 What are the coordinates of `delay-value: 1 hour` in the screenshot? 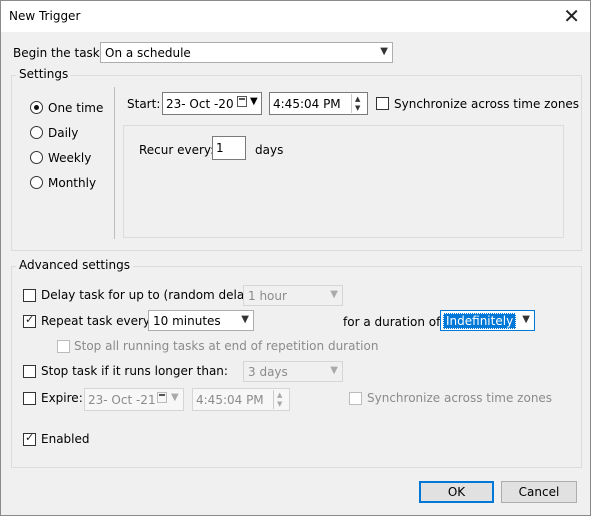 It's located at (267, 296).